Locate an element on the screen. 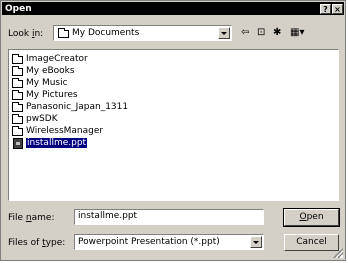 The width and height of the screenshot is (348, 263). file-name: My eBooks is located at coordinates (50, 71).